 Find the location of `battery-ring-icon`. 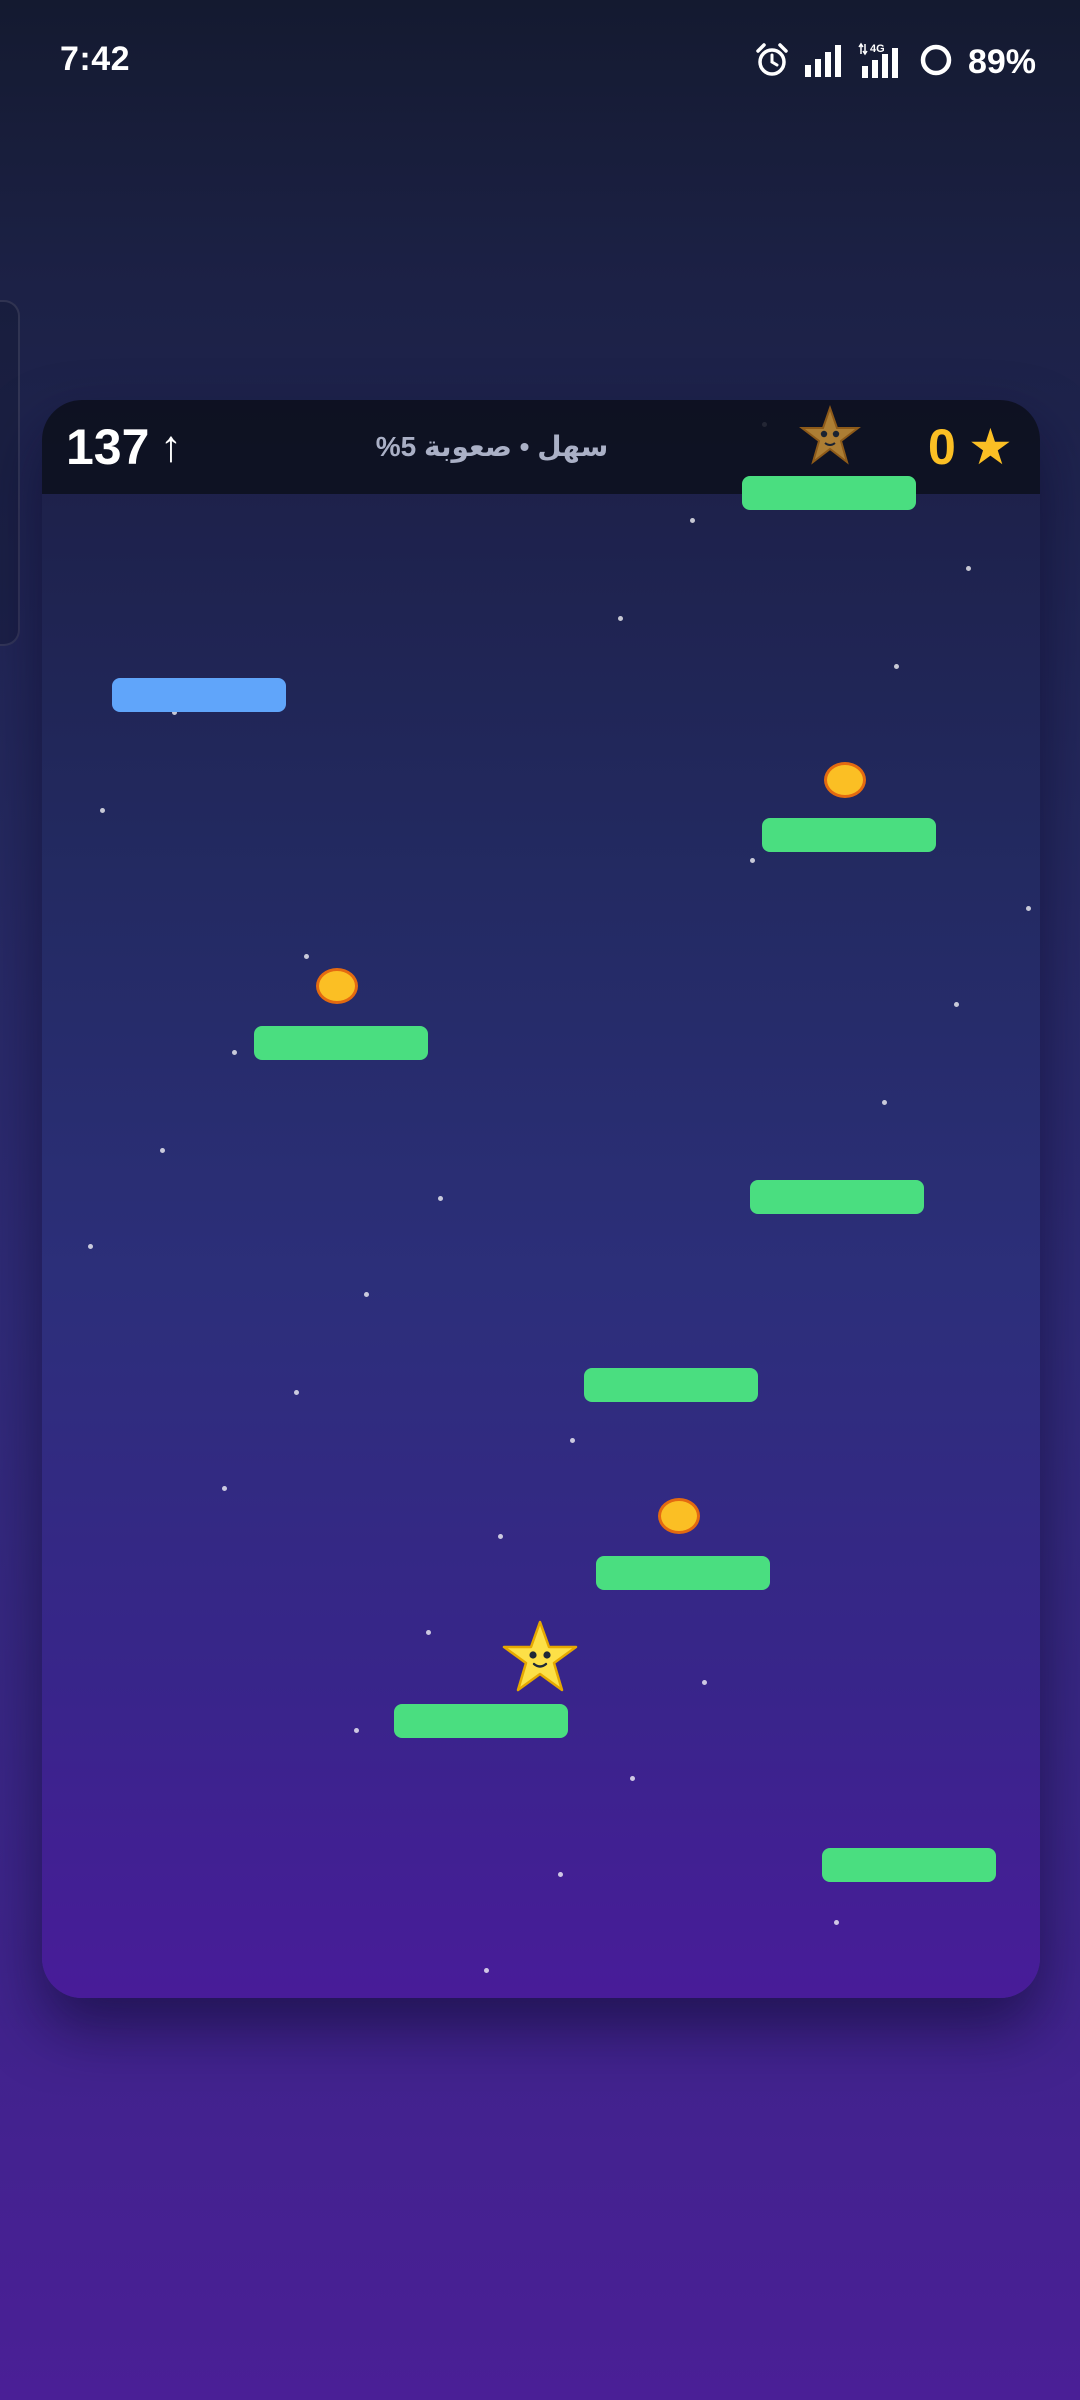

battery-ring-icon is located at coordinates (936, 62).